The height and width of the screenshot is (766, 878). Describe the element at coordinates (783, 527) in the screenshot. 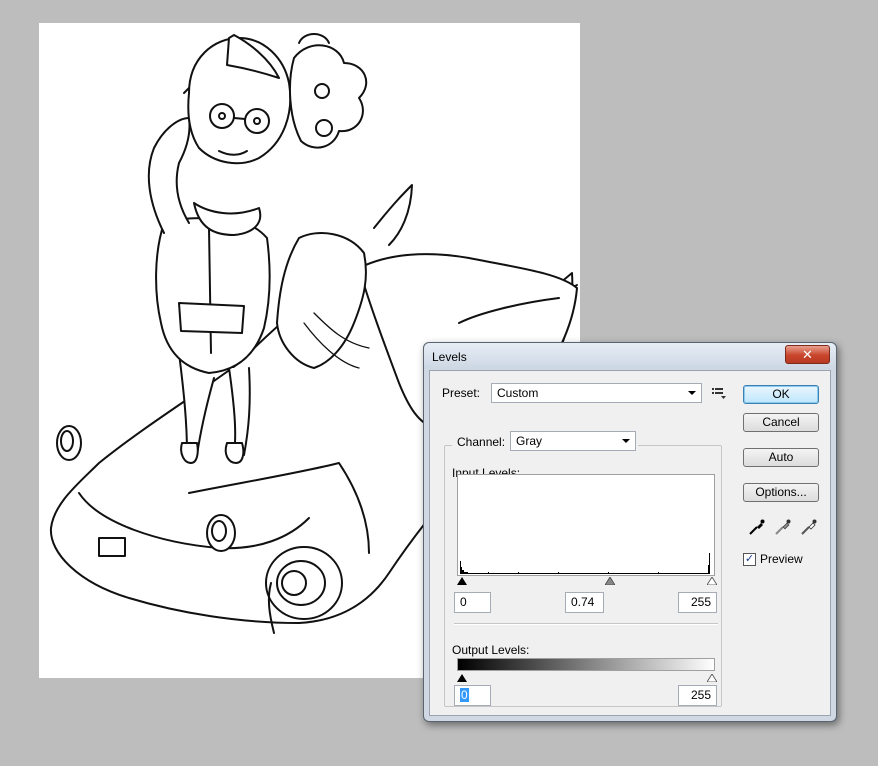

I see `gray-eyedropper-icon` at that location.